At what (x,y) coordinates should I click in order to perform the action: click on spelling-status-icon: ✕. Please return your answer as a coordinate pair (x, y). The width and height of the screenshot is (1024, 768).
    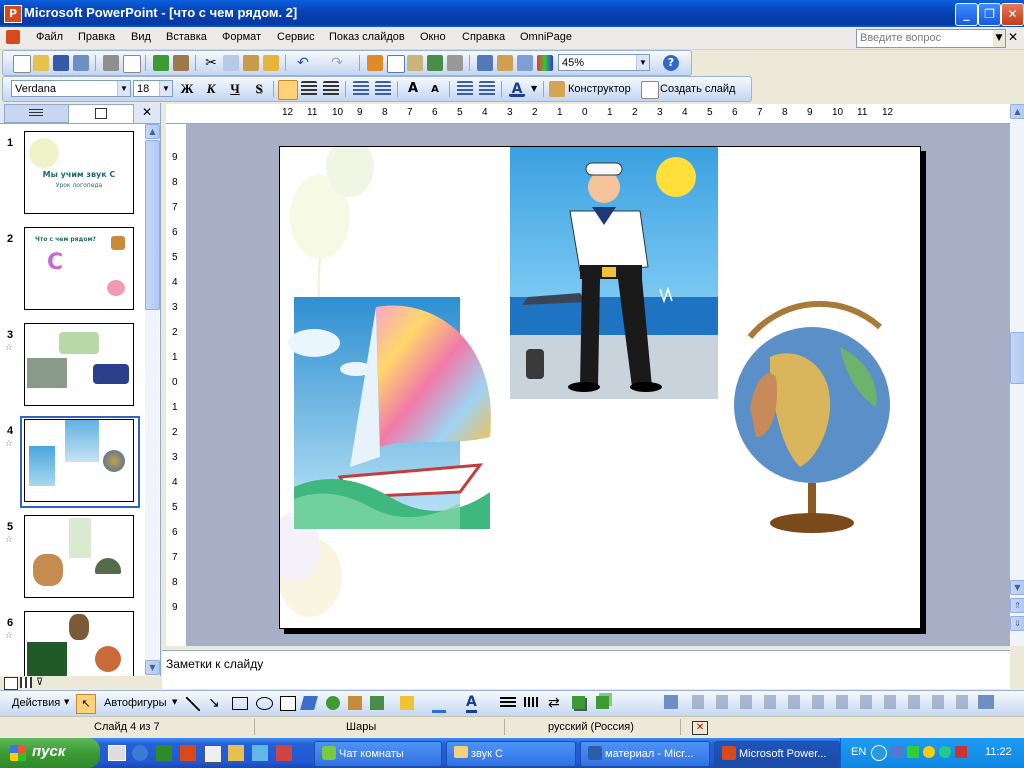
    Looking at the image, I should click on (700, 728).